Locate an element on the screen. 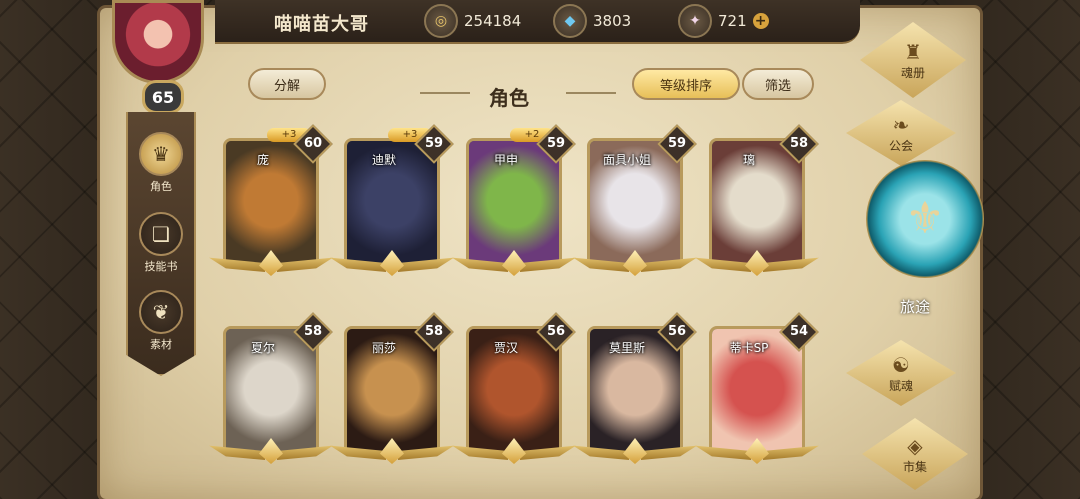 The image size is (1080, 499). character-card: 庞 +3 60 is located at coordinates (271, 200).